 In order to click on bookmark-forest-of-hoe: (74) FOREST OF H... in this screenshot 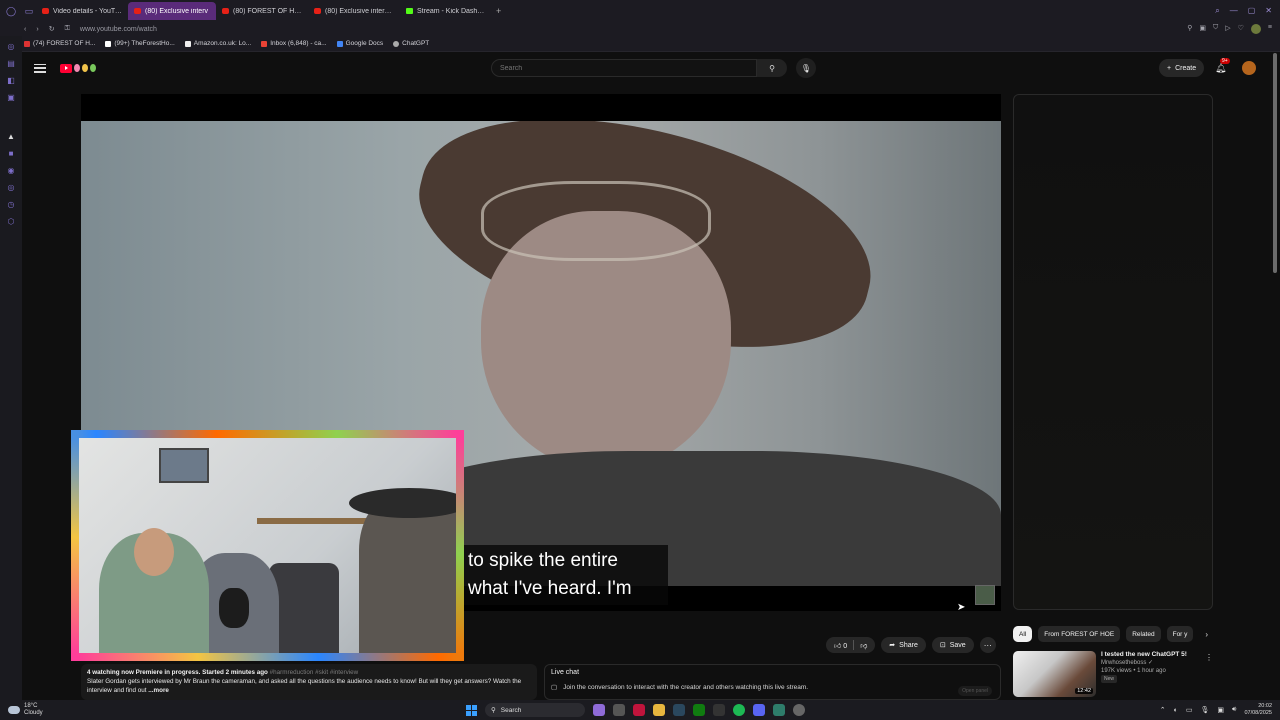, I will do `click(59, 43)`.